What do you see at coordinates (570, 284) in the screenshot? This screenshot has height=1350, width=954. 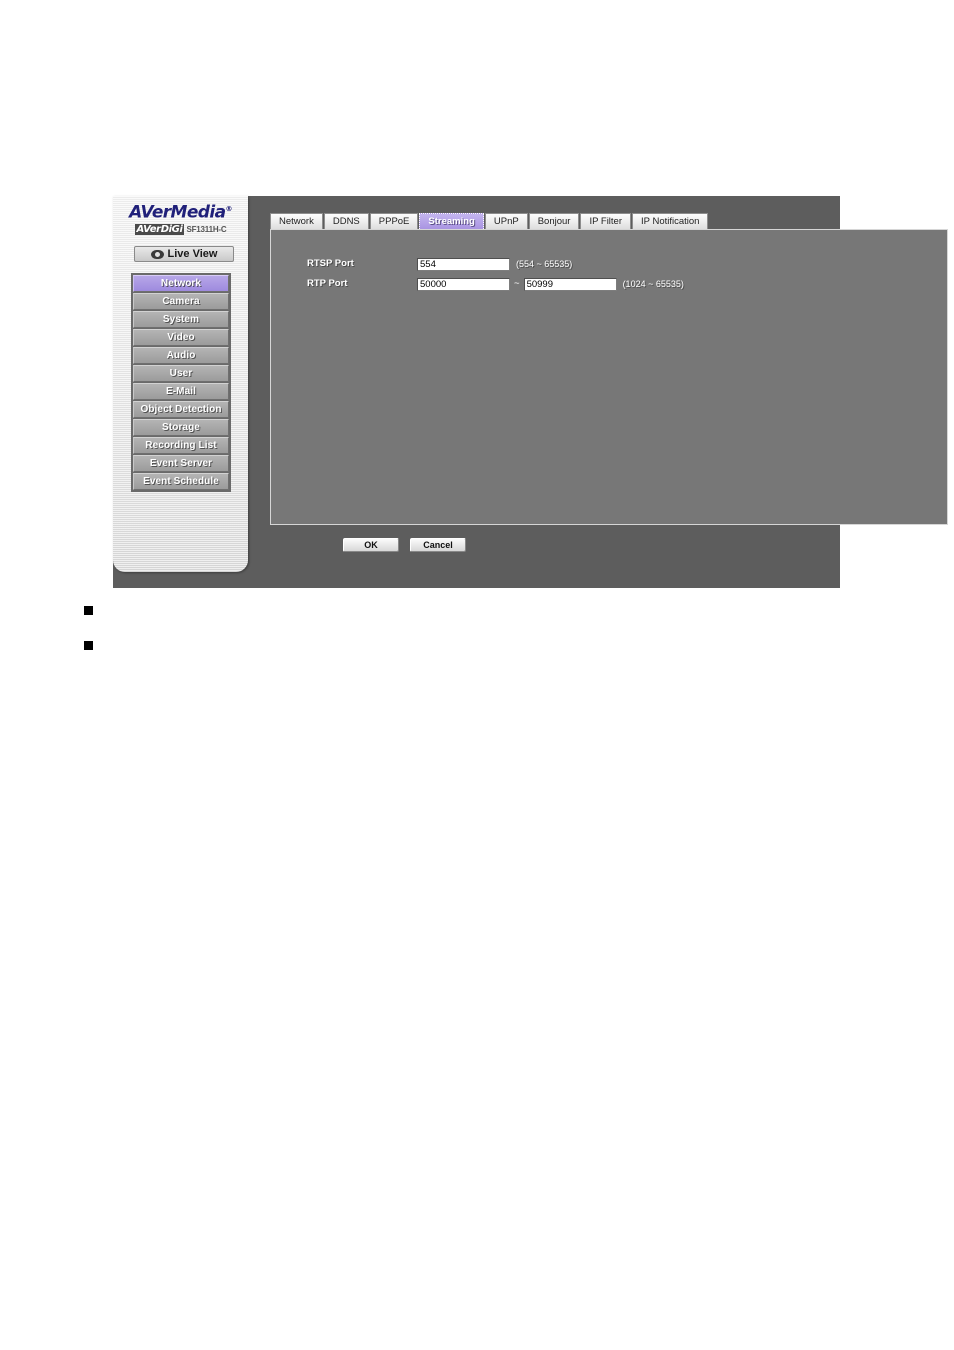 I see `rtp-port-end-input` at bounding box center [570, 284].